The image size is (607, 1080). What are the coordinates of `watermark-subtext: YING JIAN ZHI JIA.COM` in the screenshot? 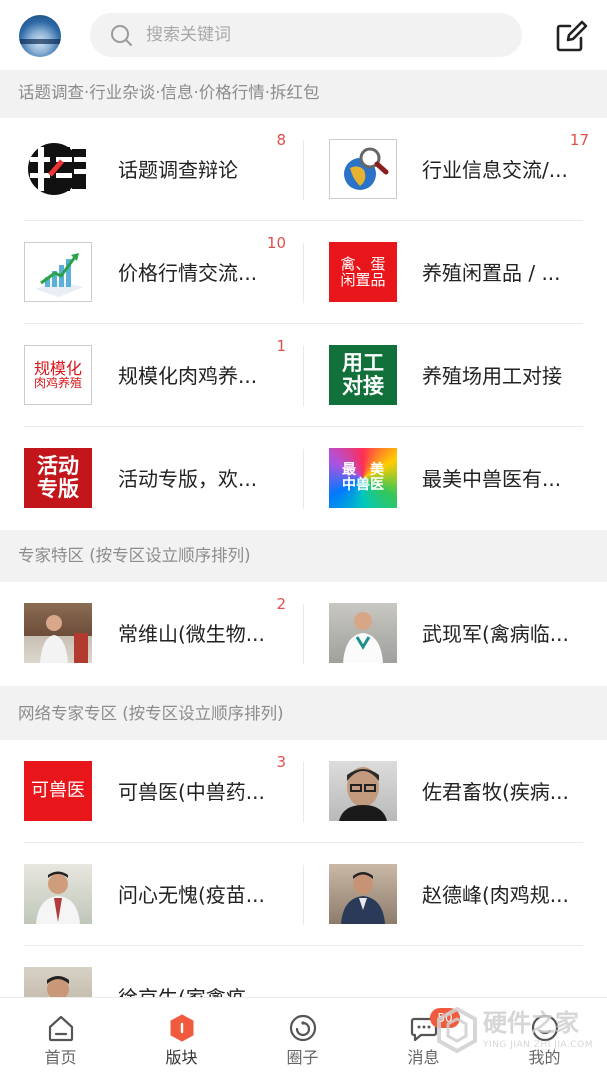 It's located at (538, 1045).